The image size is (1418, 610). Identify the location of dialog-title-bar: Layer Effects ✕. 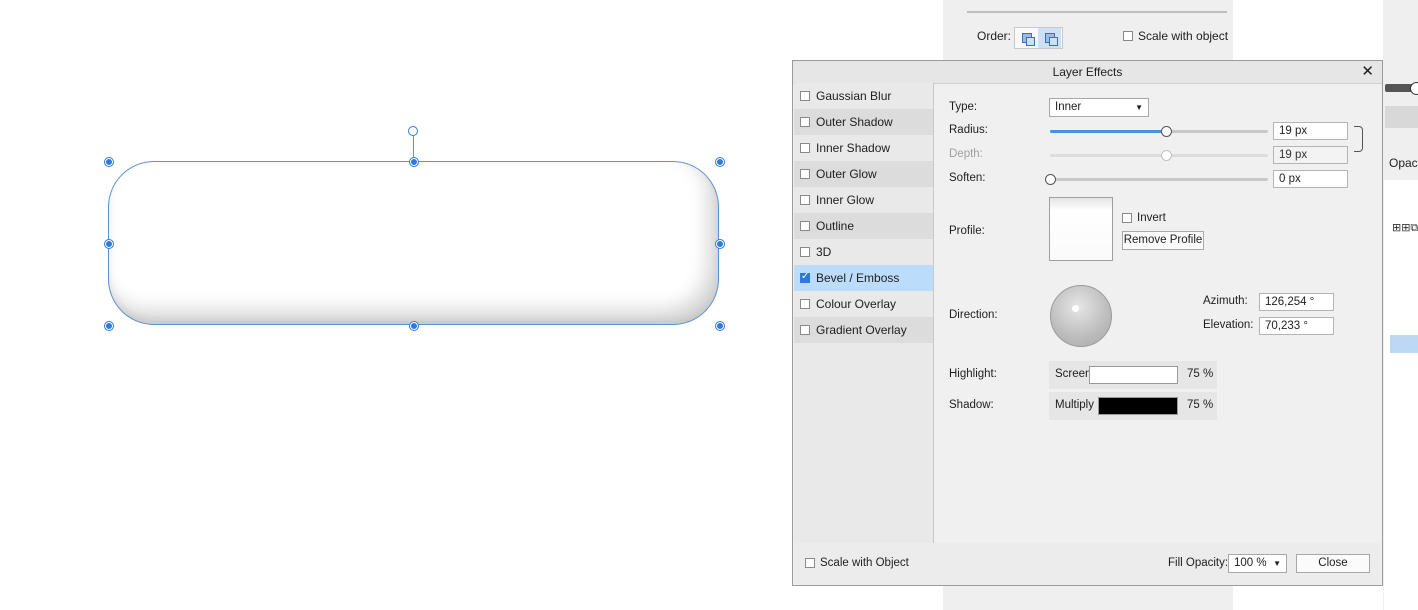
(1087, 72).